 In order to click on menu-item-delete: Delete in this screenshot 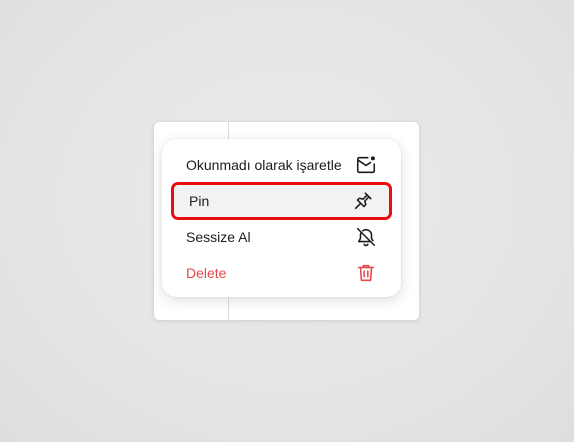, I will do `click(281, 273)`.